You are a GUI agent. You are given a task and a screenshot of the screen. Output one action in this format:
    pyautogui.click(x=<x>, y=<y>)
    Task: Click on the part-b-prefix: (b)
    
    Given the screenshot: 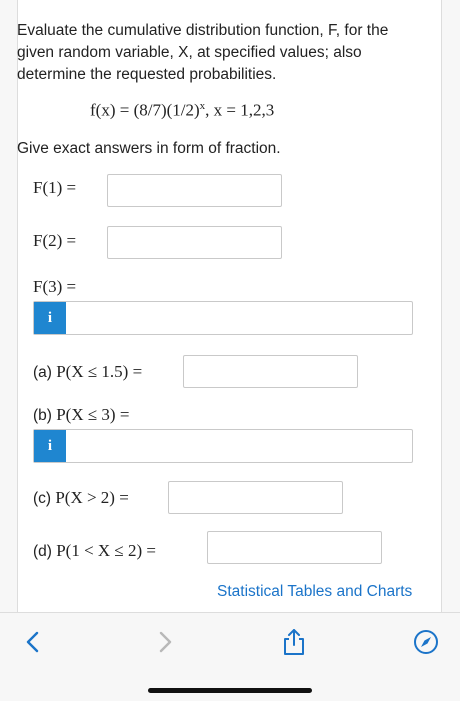 What is the action you would take?
    pyautogui.click(x=42, y=415)
    